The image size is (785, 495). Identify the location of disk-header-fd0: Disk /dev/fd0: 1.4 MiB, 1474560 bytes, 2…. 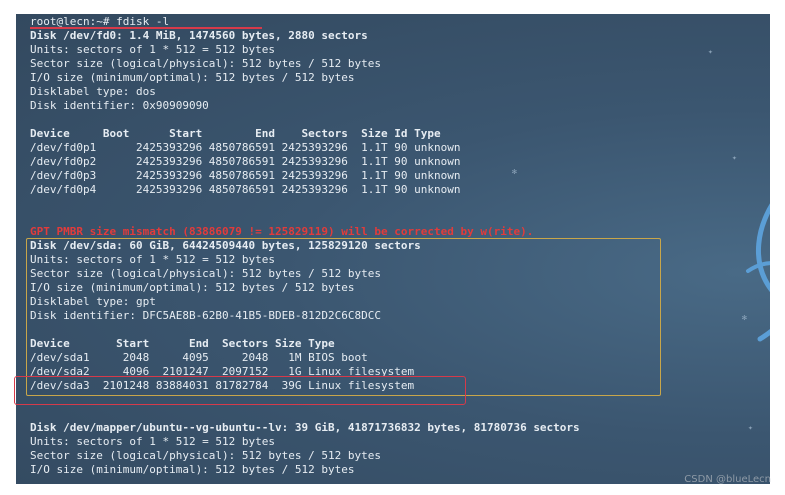
(199, 35).